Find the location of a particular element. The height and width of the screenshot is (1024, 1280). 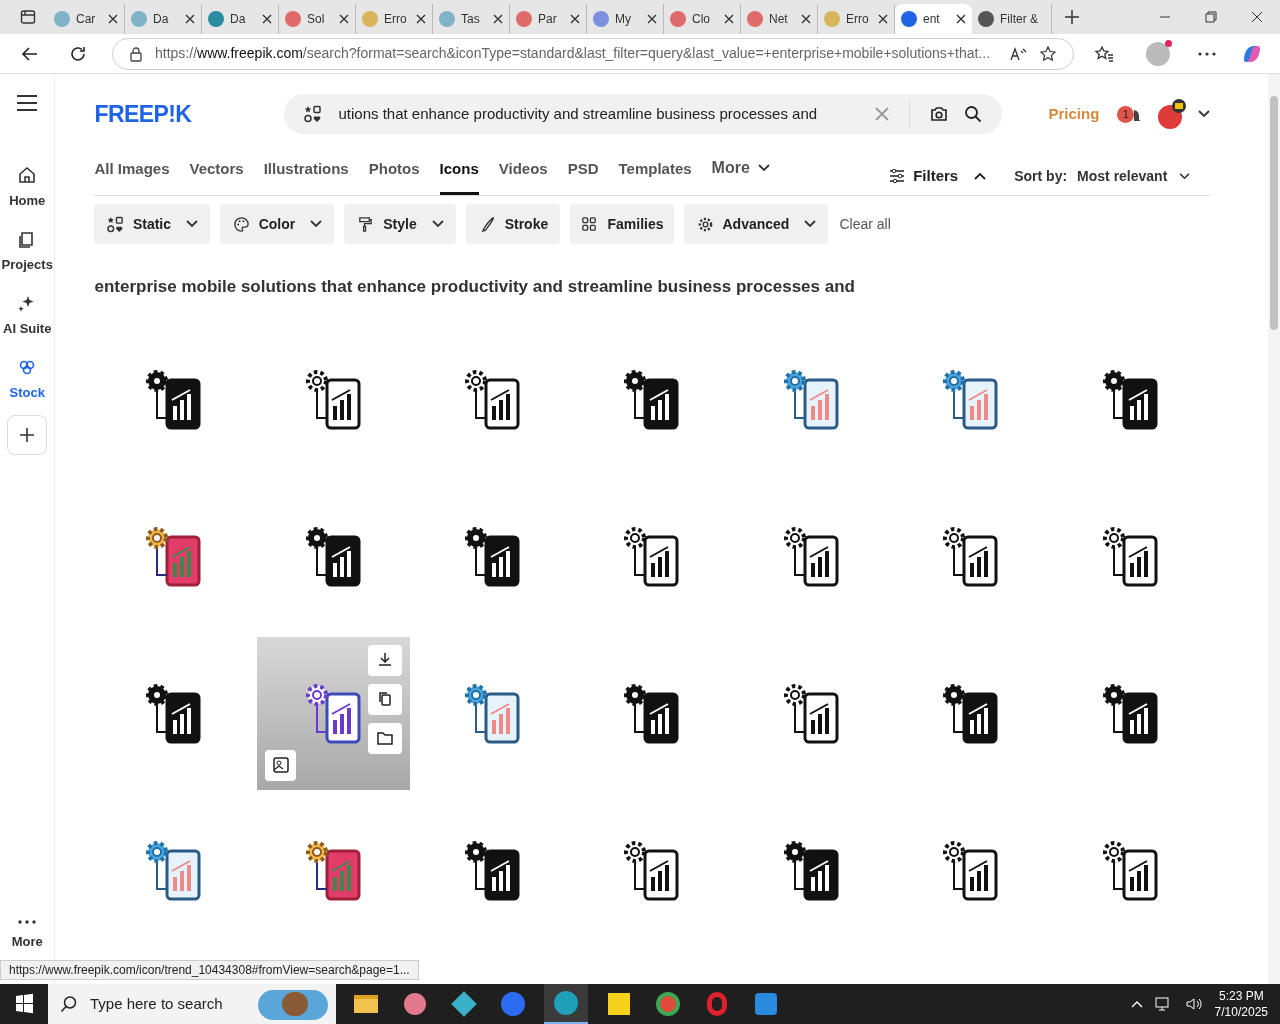

scrollbar is located at coordinates (1274, 529).